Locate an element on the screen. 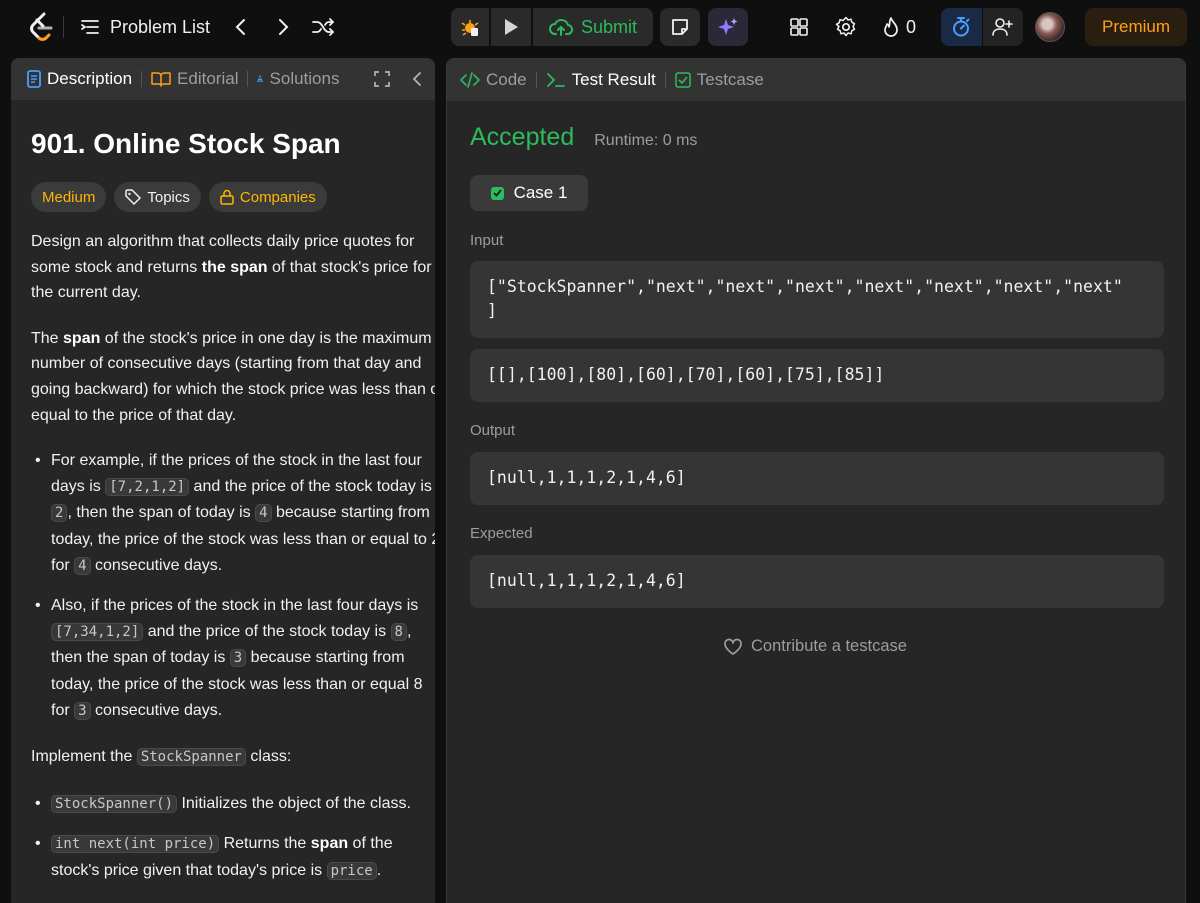 The height and width of the screenshot is (903, 1200). case-1-button: Case 1 is located at coordinates (529, 193).